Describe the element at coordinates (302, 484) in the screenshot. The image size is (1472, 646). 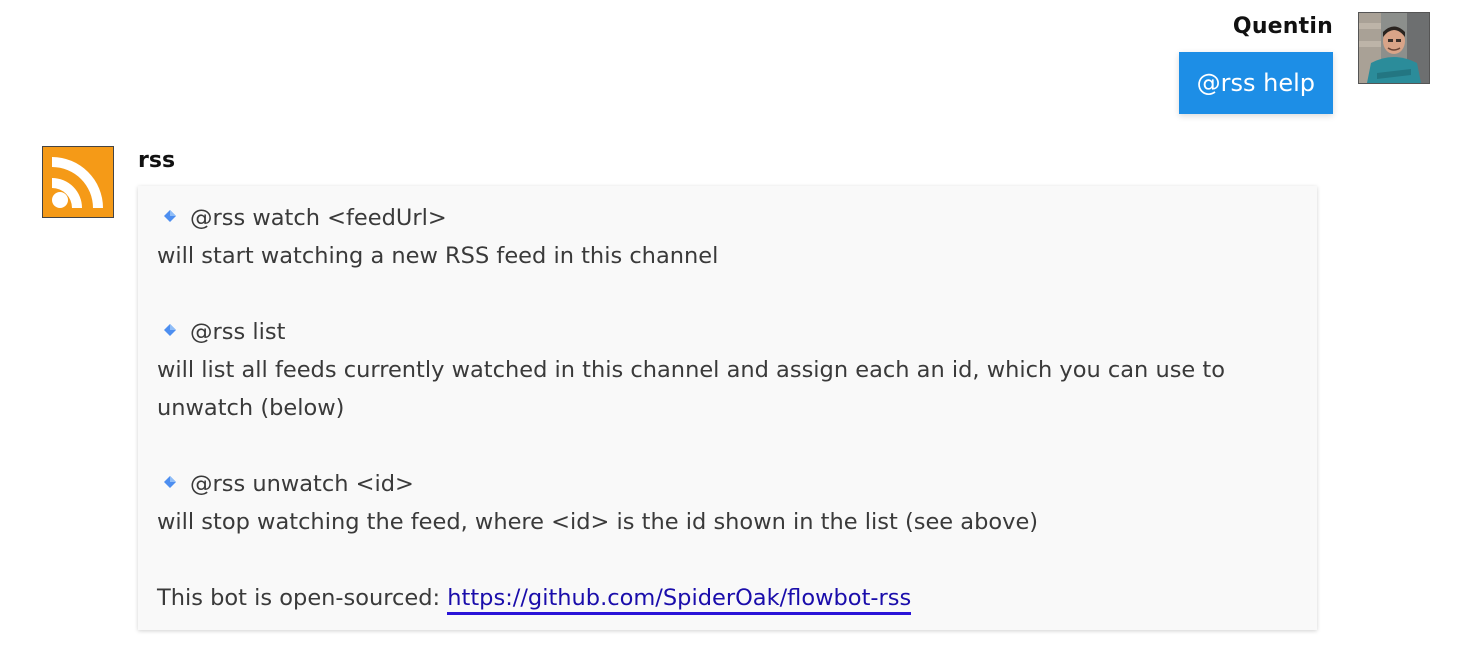
I see `command-text: @rss unwatch <id>` at that location.